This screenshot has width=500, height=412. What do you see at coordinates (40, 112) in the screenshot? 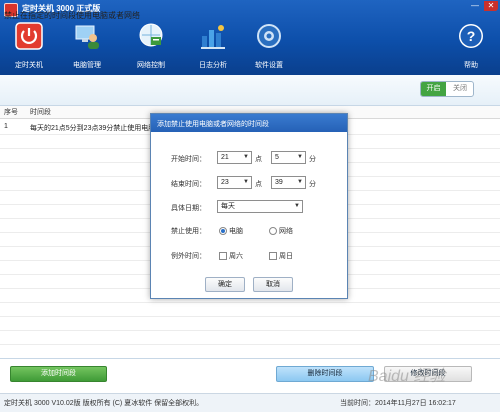
I see `column-header-period: 时间段` at bounding box center [40, 112].